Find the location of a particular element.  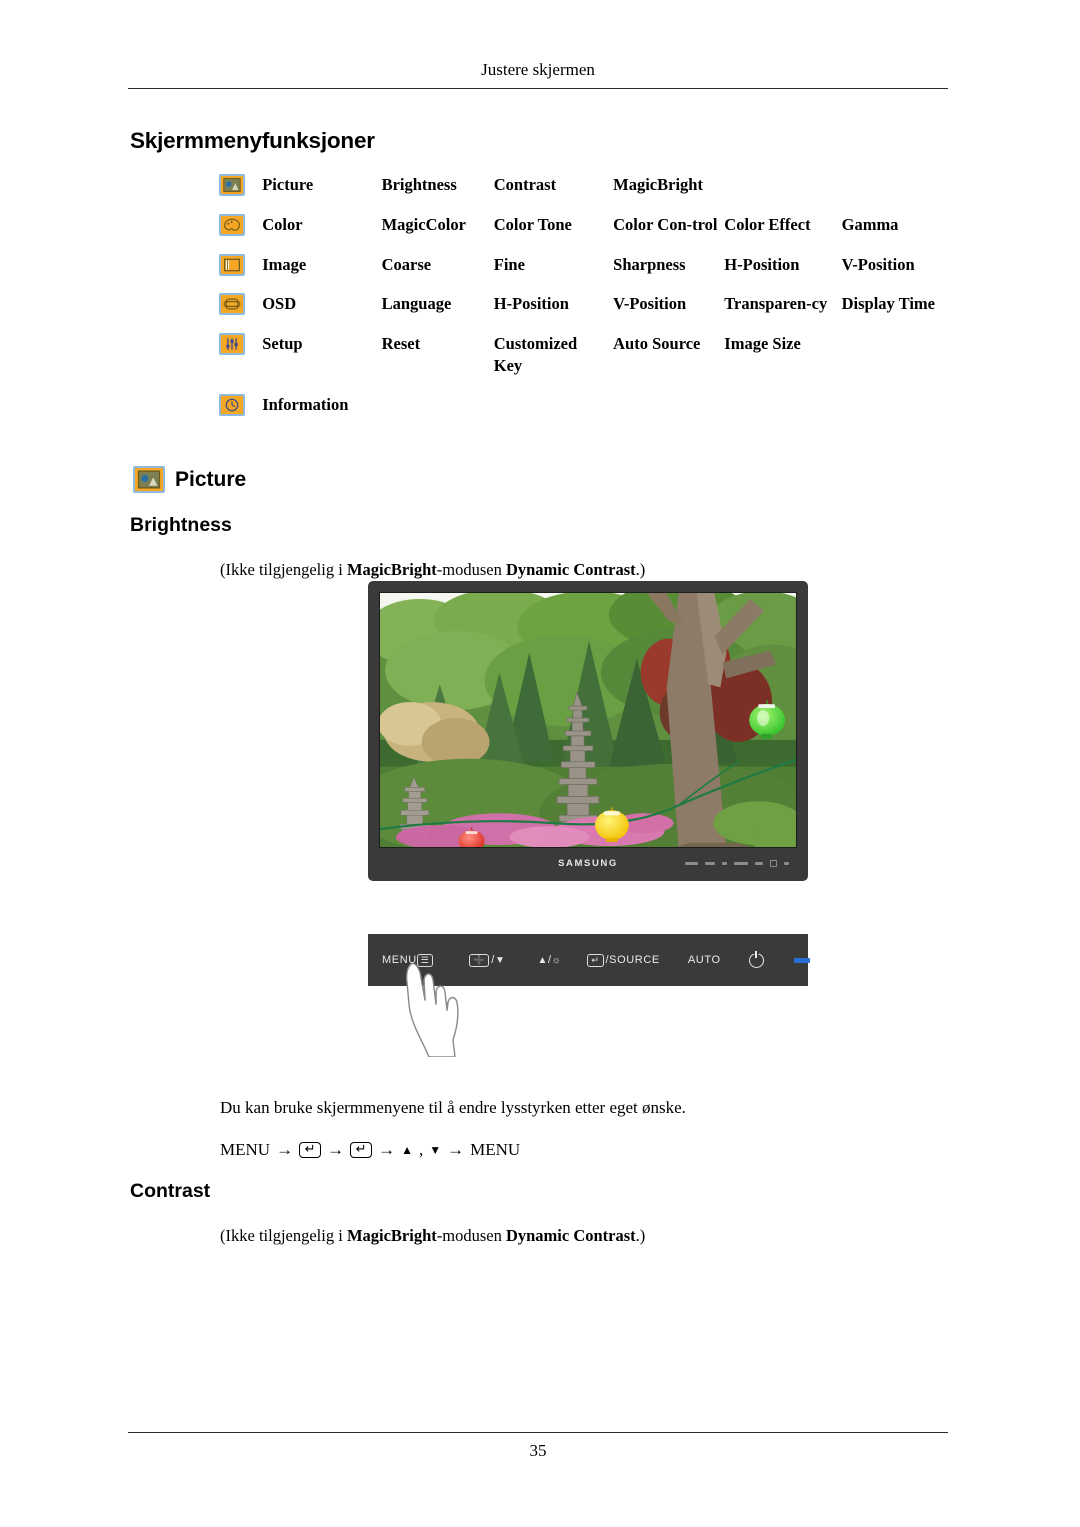

table-row: Picture Brightness Contrast MagicBright is located at coordinates (589, 194).